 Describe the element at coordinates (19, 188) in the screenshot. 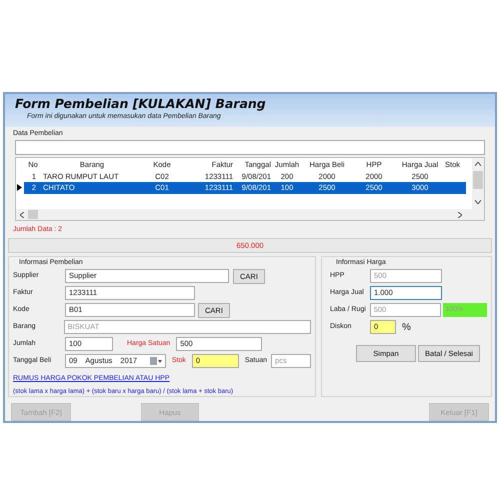

I see `row-pointer-icon` at that location.